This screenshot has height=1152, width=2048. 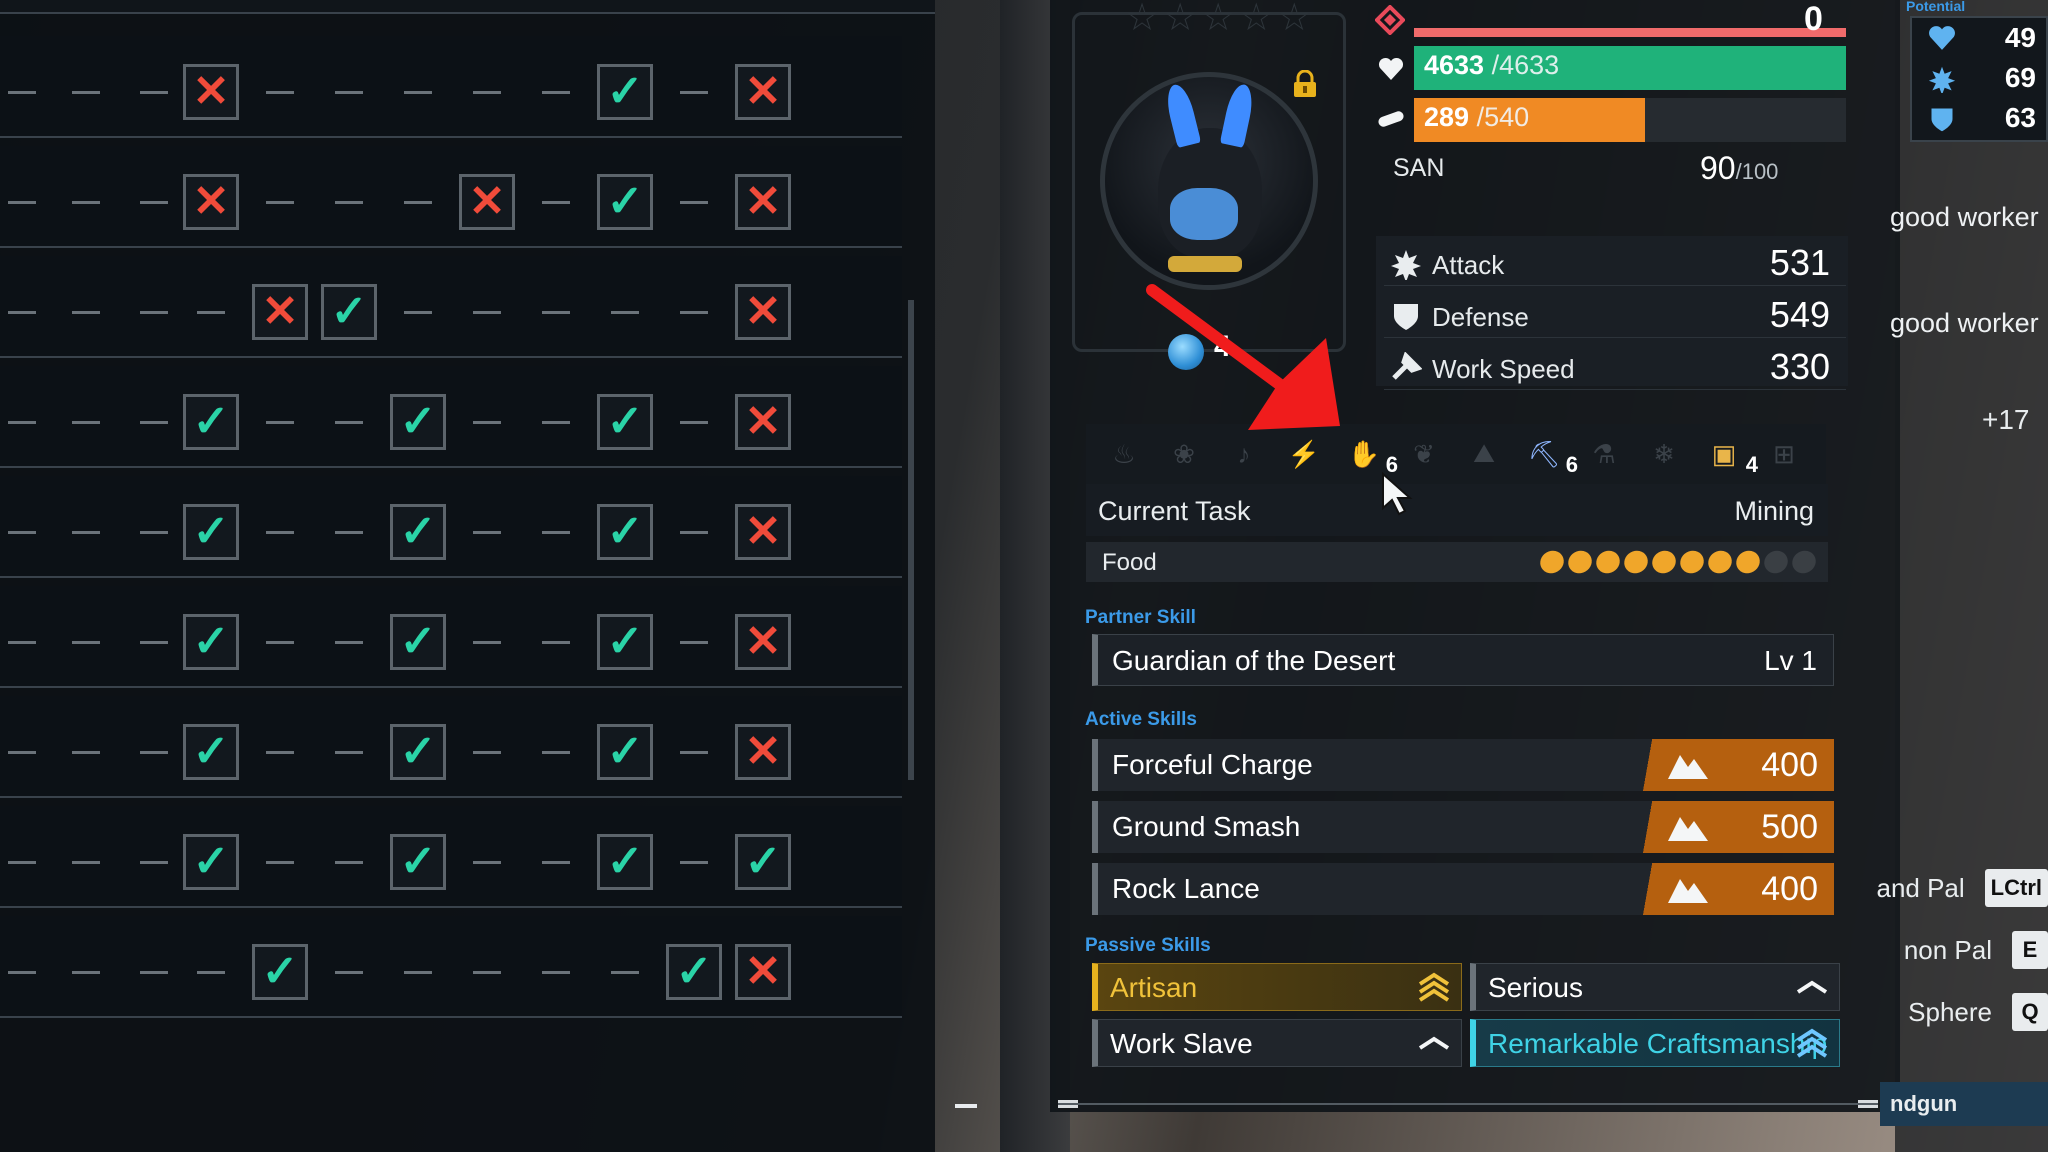 What do you see at coordinates (1535, 987) in the screenshot?
I see `passive-skill-name: Serious` at bounding box center [1535, 987].